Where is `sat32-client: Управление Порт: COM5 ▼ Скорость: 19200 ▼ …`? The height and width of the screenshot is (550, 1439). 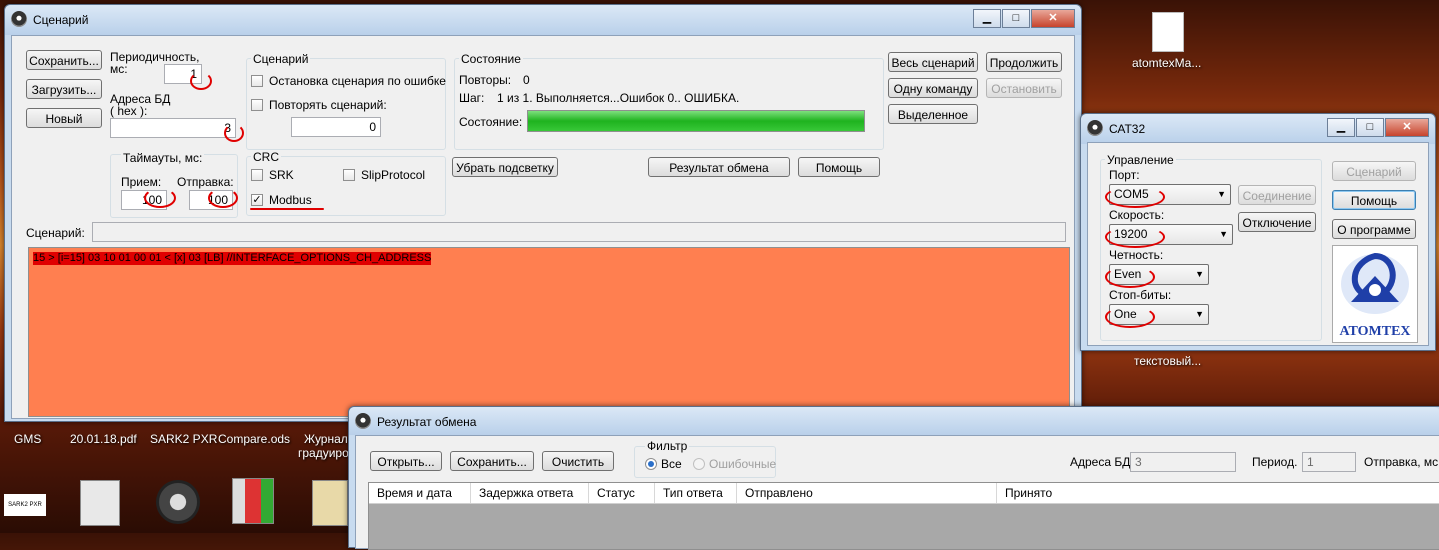
sat32-client: Управление Порт: COM5 ▼ Скорость: 19200 ▼ … is located at coordinates (1258, 244).